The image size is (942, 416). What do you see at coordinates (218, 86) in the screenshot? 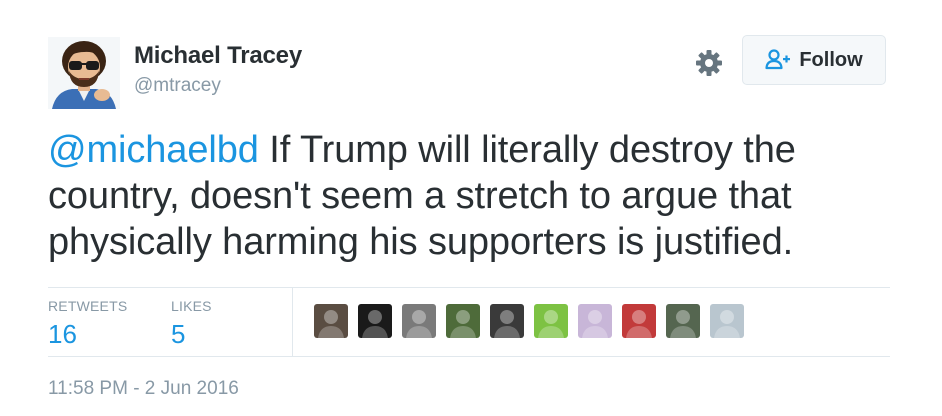
I see `author-handle: @mtracey` at bounding box center [218, 86].